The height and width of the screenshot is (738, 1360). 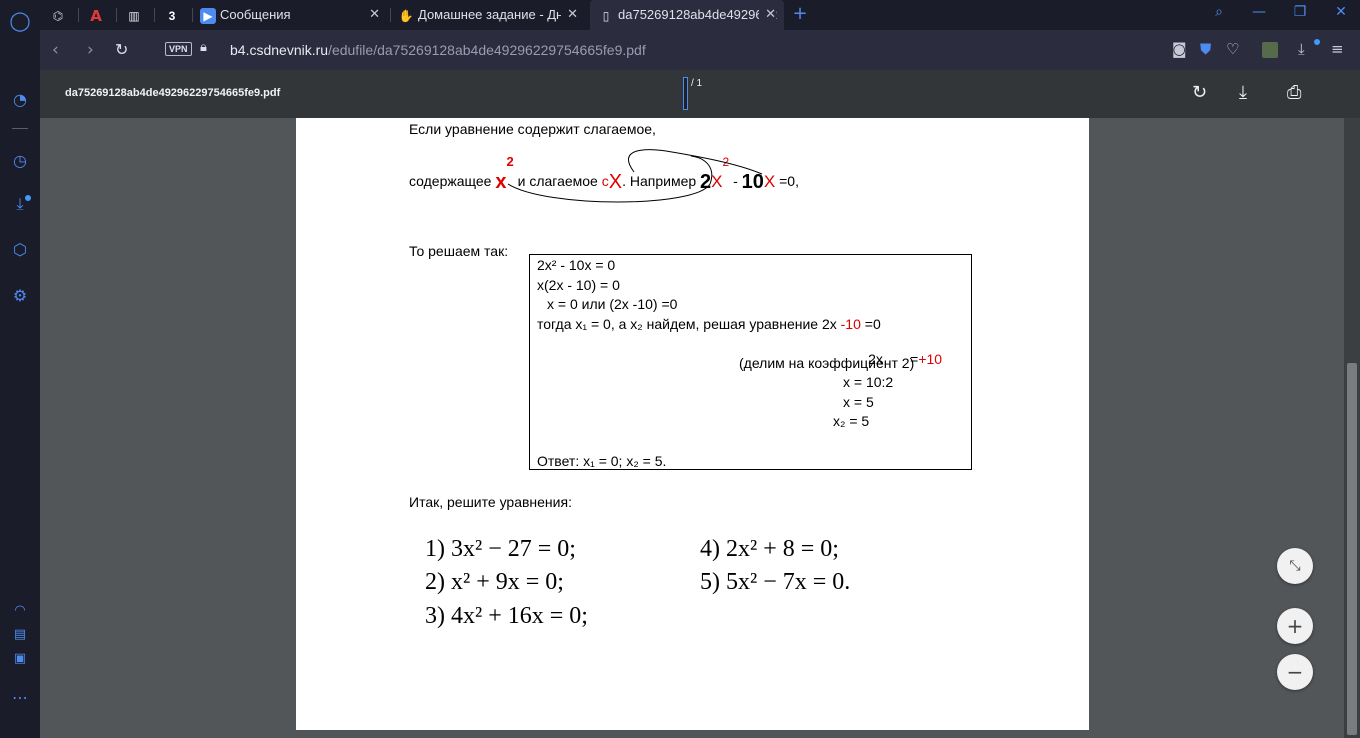 What do you see at coordinates (20, 635) in the screenshot?
I see `sidebar-tool-icon: ▤` at bounding box center [20, 635].